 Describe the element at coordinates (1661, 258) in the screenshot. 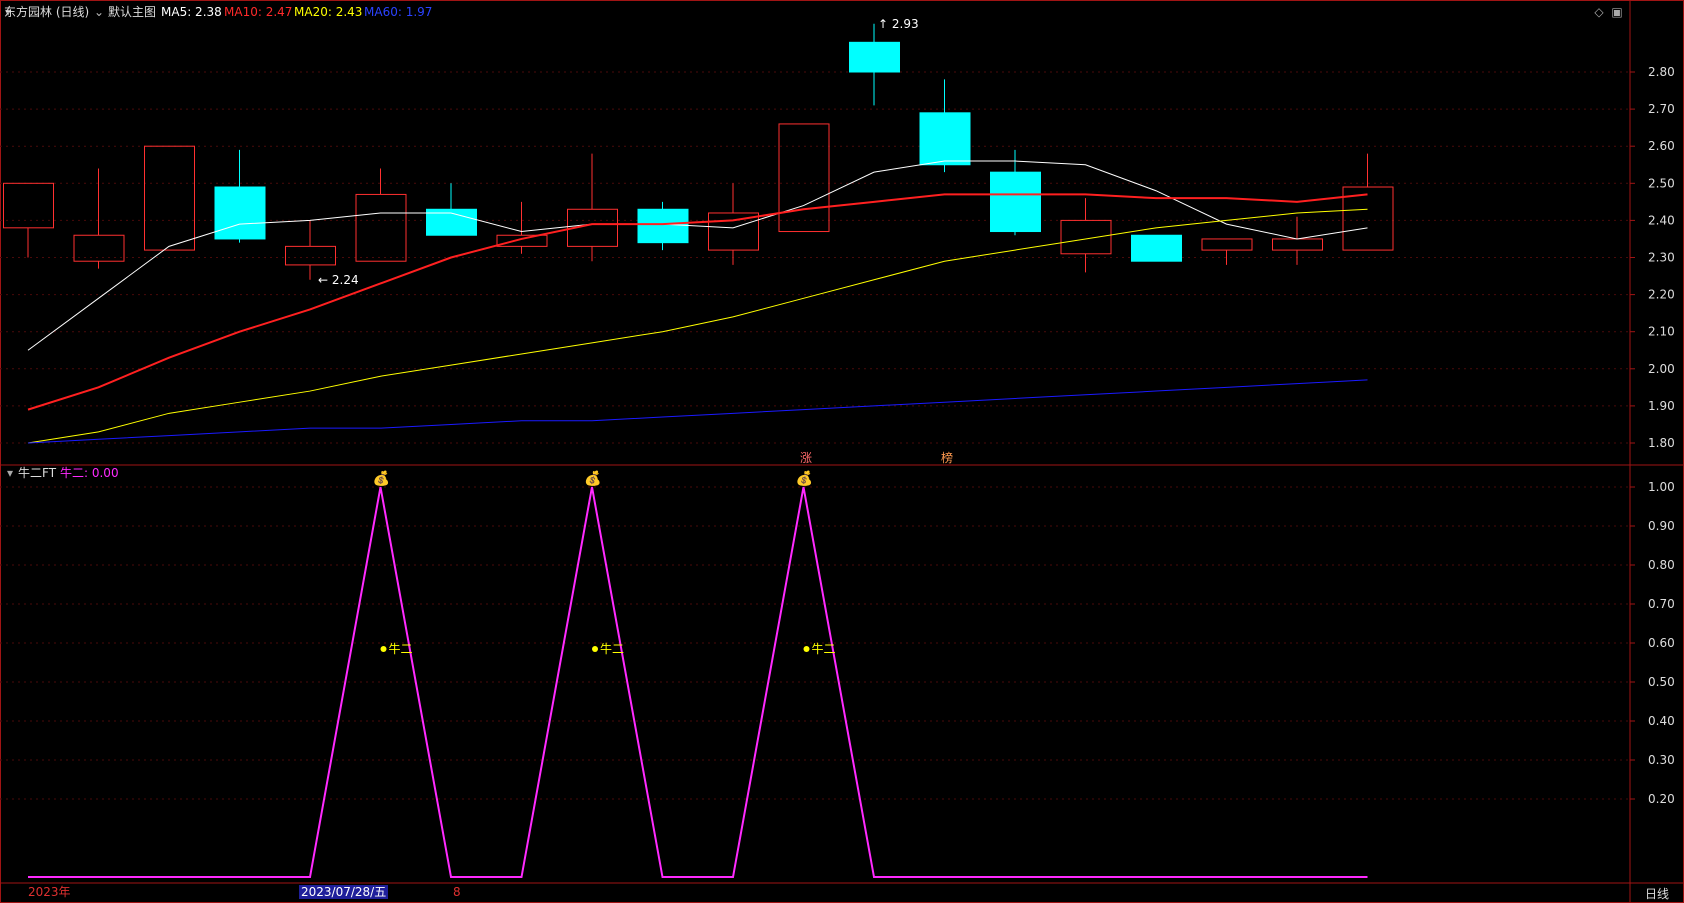

I see `y-tick-label: 2.30` at that location.